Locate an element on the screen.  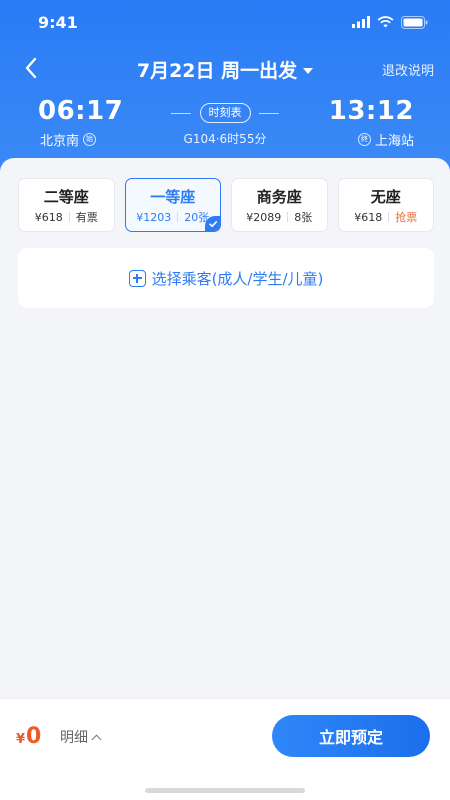
checkout-bar: ¥ 0 明细 立即预定 is located at coordinates (225, 749).